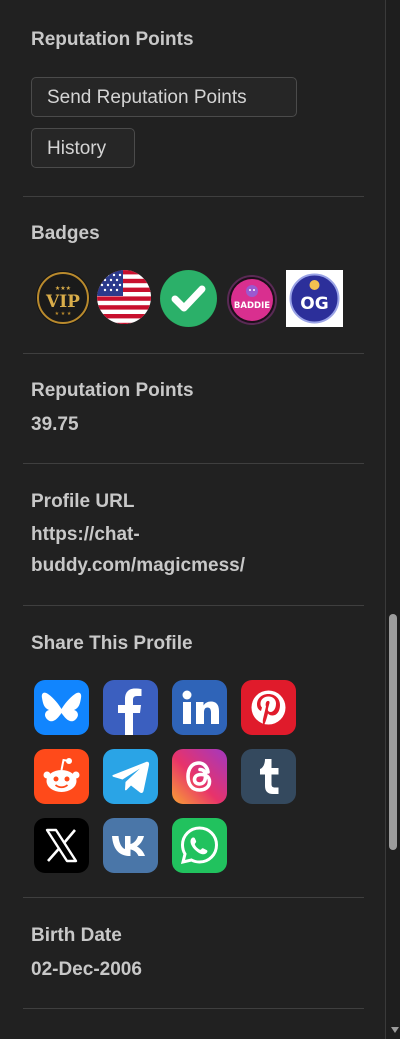 Image resolution: width=400 pixels, height=1039 pixels. I want to click on scroll-down-arrow-icon, so click(395, 1030).